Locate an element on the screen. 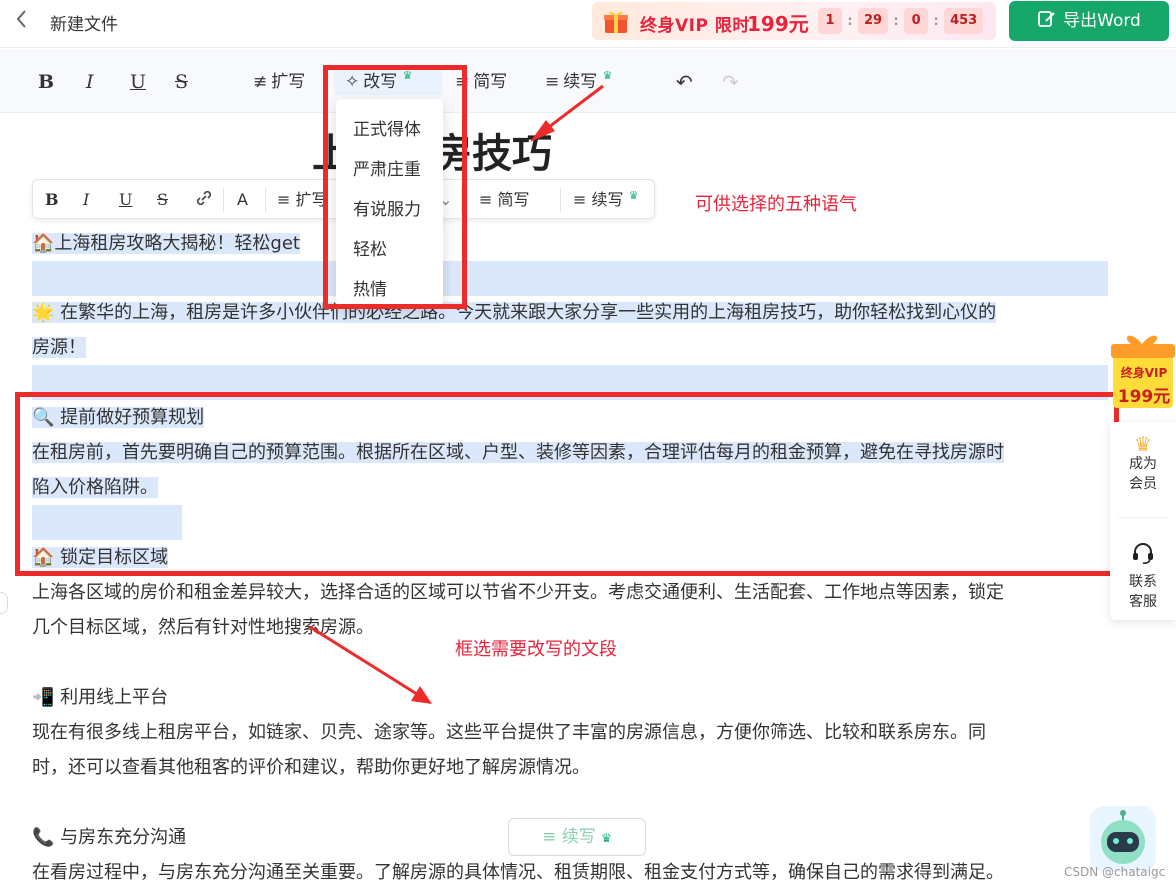 Image resolution: width=1176 pixels, height=890 pixels. expand-label: 扩写 is located at coordinates (288, 82).